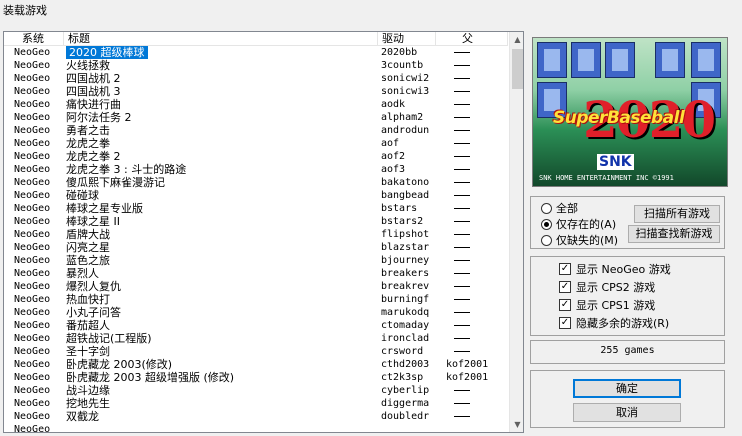 This screenshot has height=436, width=742. I want to click on table-row: NeoGeo 四国战机 3 sonicwi3, so click(256, 91).